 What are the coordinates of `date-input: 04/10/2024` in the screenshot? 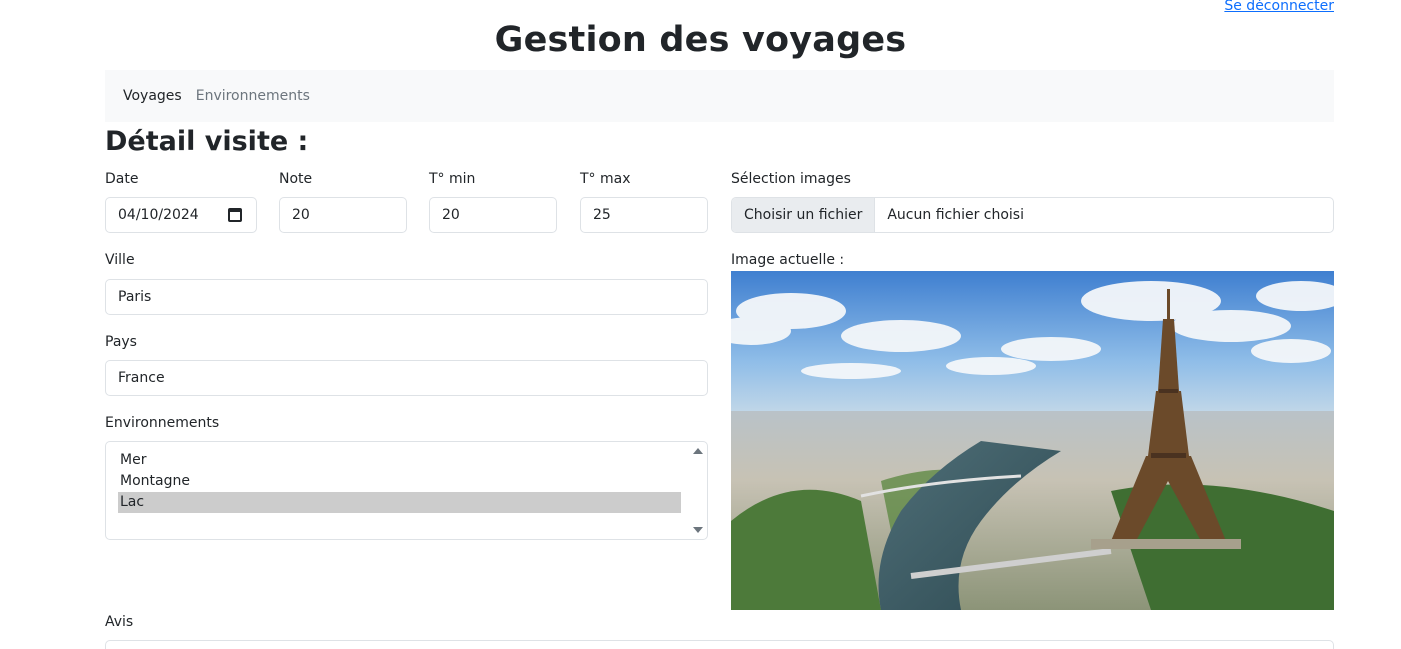 It's located at (181, 215).